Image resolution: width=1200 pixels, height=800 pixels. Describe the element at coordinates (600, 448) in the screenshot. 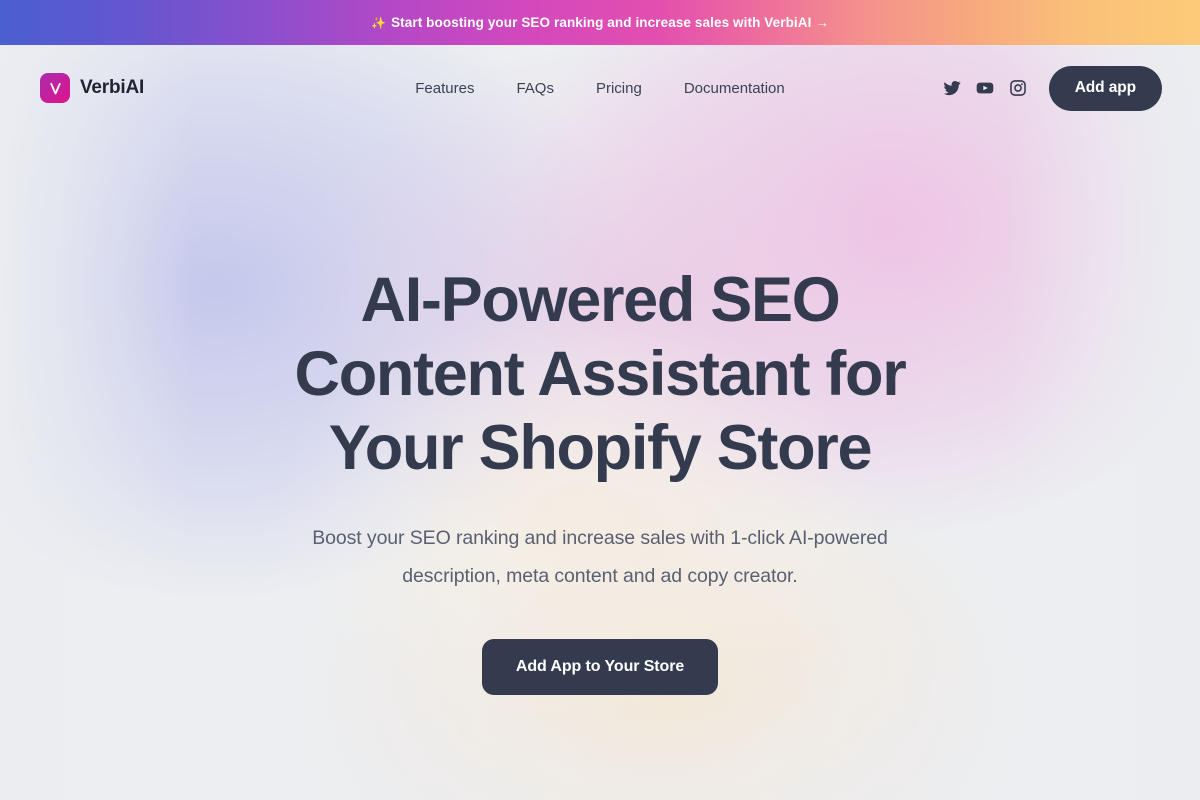

I see `hero-title-line-3: Your Shopify Store` at that location.